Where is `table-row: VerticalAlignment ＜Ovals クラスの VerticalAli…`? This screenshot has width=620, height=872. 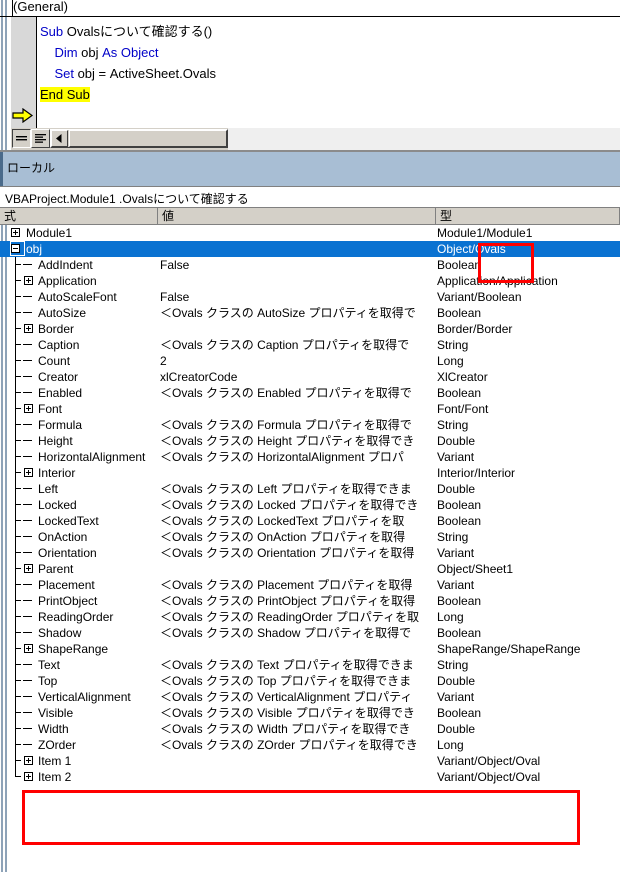 table-row: VerticalAlignment ＜Ovals クラスの VerticalAli… is located at coordinates (310, 697).